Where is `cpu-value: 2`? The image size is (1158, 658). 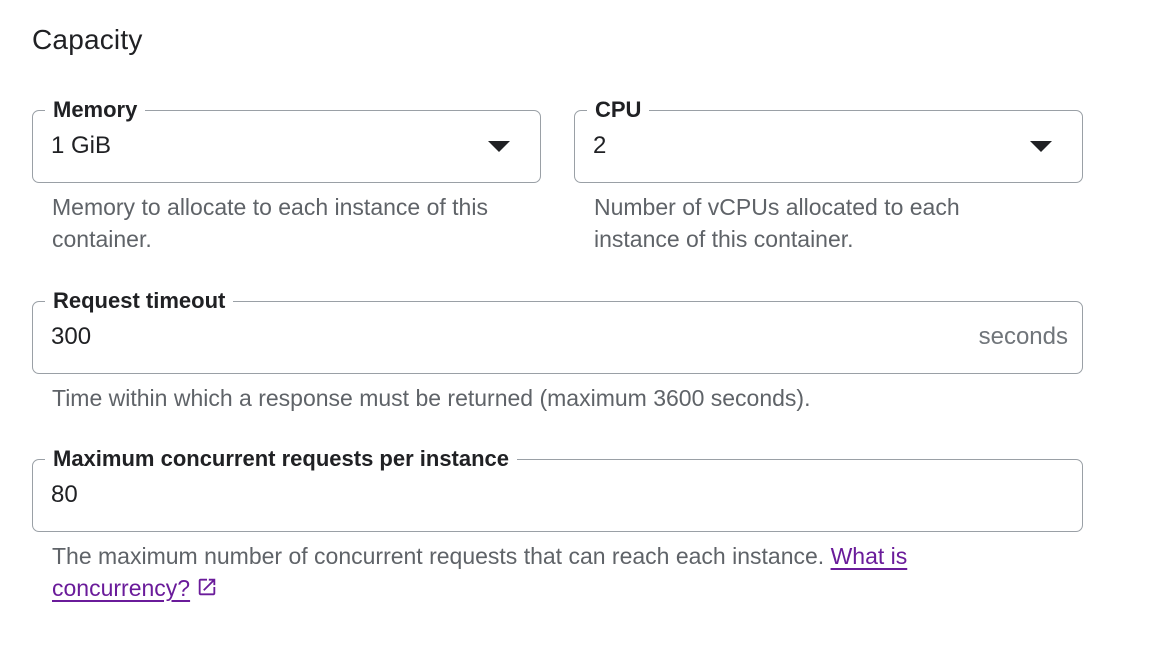
cpu-value: 2 is located at coordinates (600, 145).